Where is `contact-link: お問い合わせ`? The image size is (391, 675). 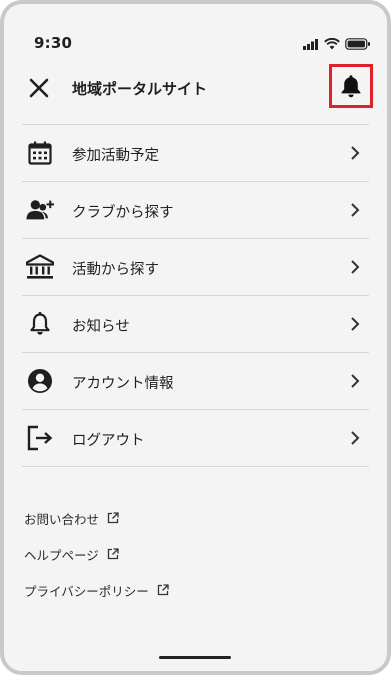
contact-link: お問い合わせ is located at coordinates (96, 518).